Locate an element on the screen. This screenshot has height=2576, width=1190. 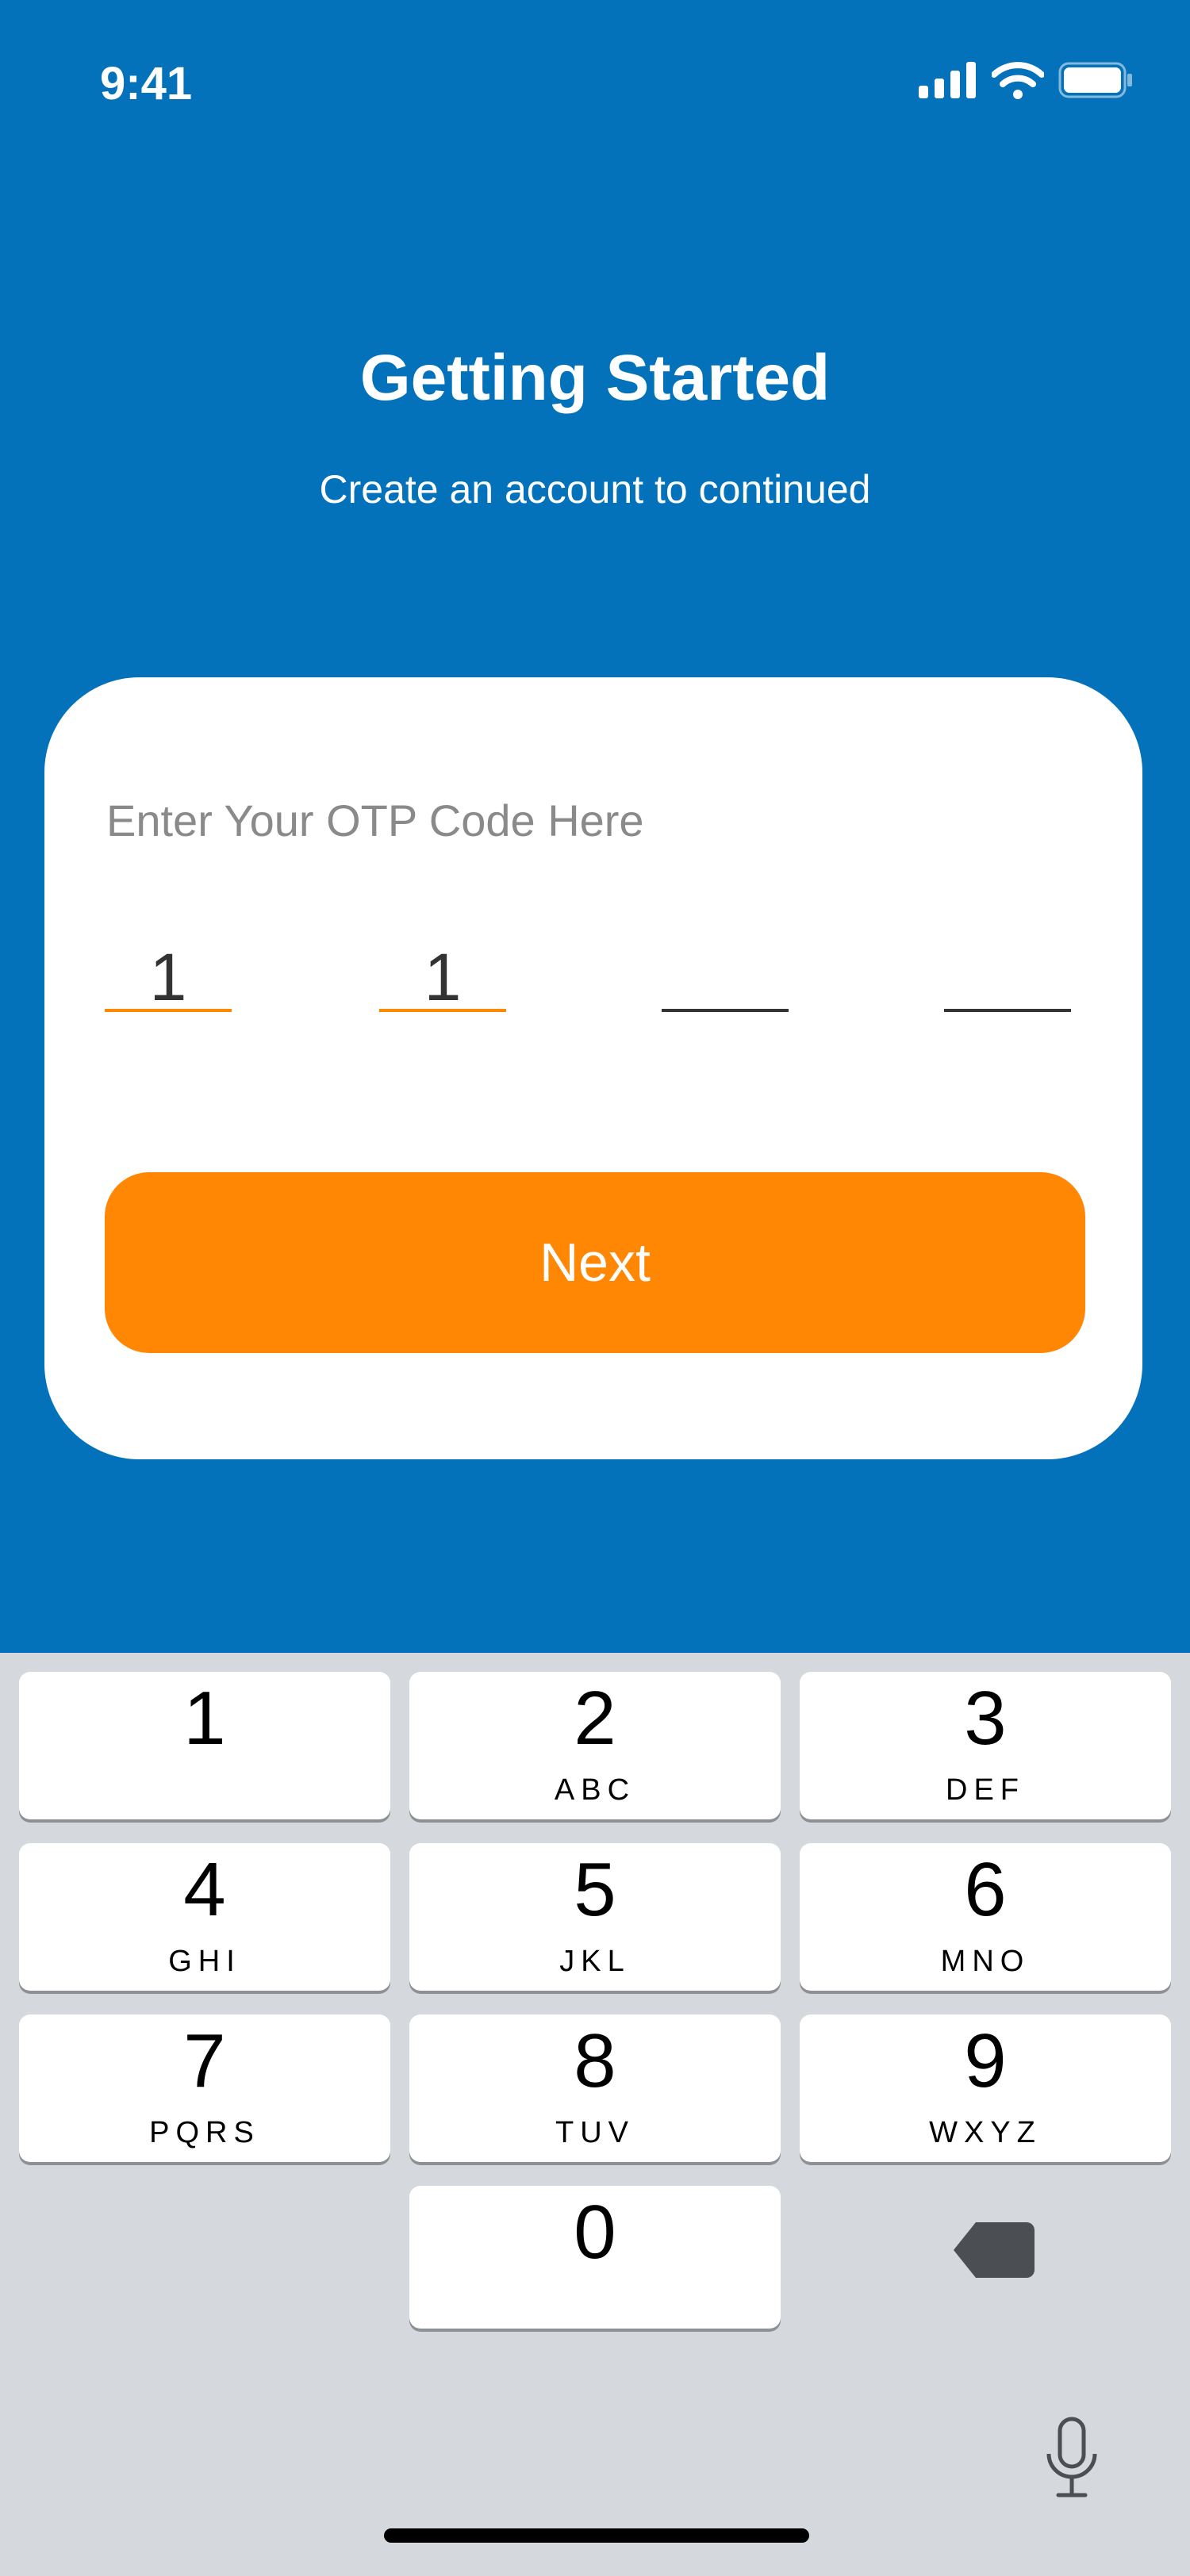
key-8: 8 TUV is located at coordinates (595, 2088).